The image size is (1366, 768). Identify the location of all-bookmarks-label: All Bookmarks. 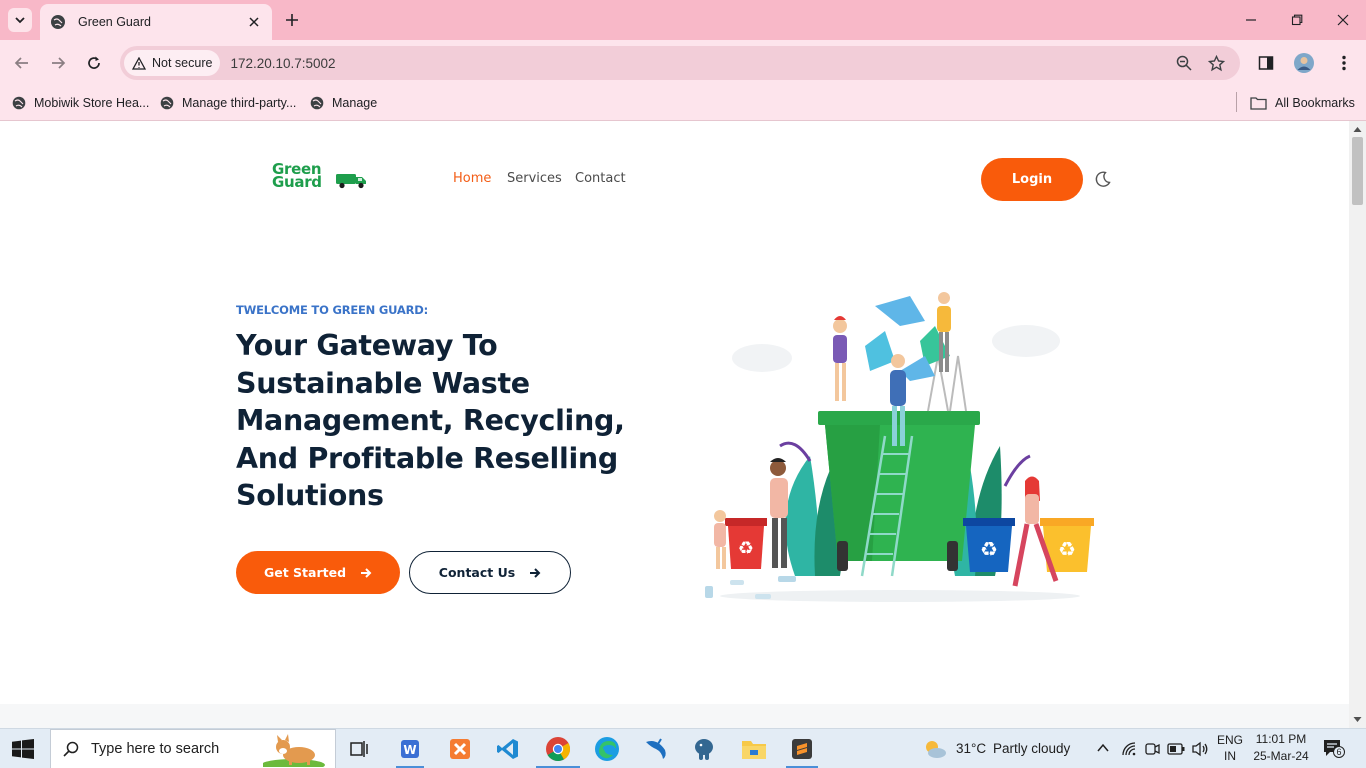
(1315, 103).